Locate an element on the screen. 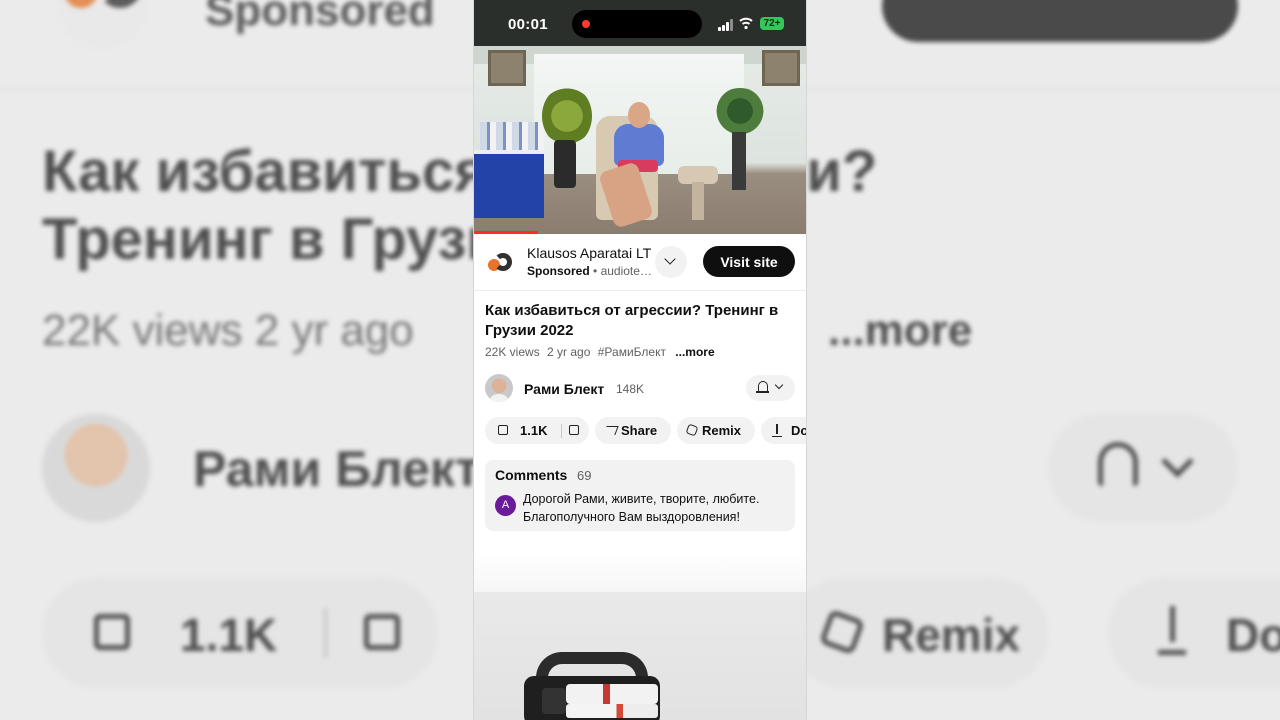 The height and width of the screenshot is (720, 1280). hashtag-link: #РамиБлект is located at coordinates (632, 352).